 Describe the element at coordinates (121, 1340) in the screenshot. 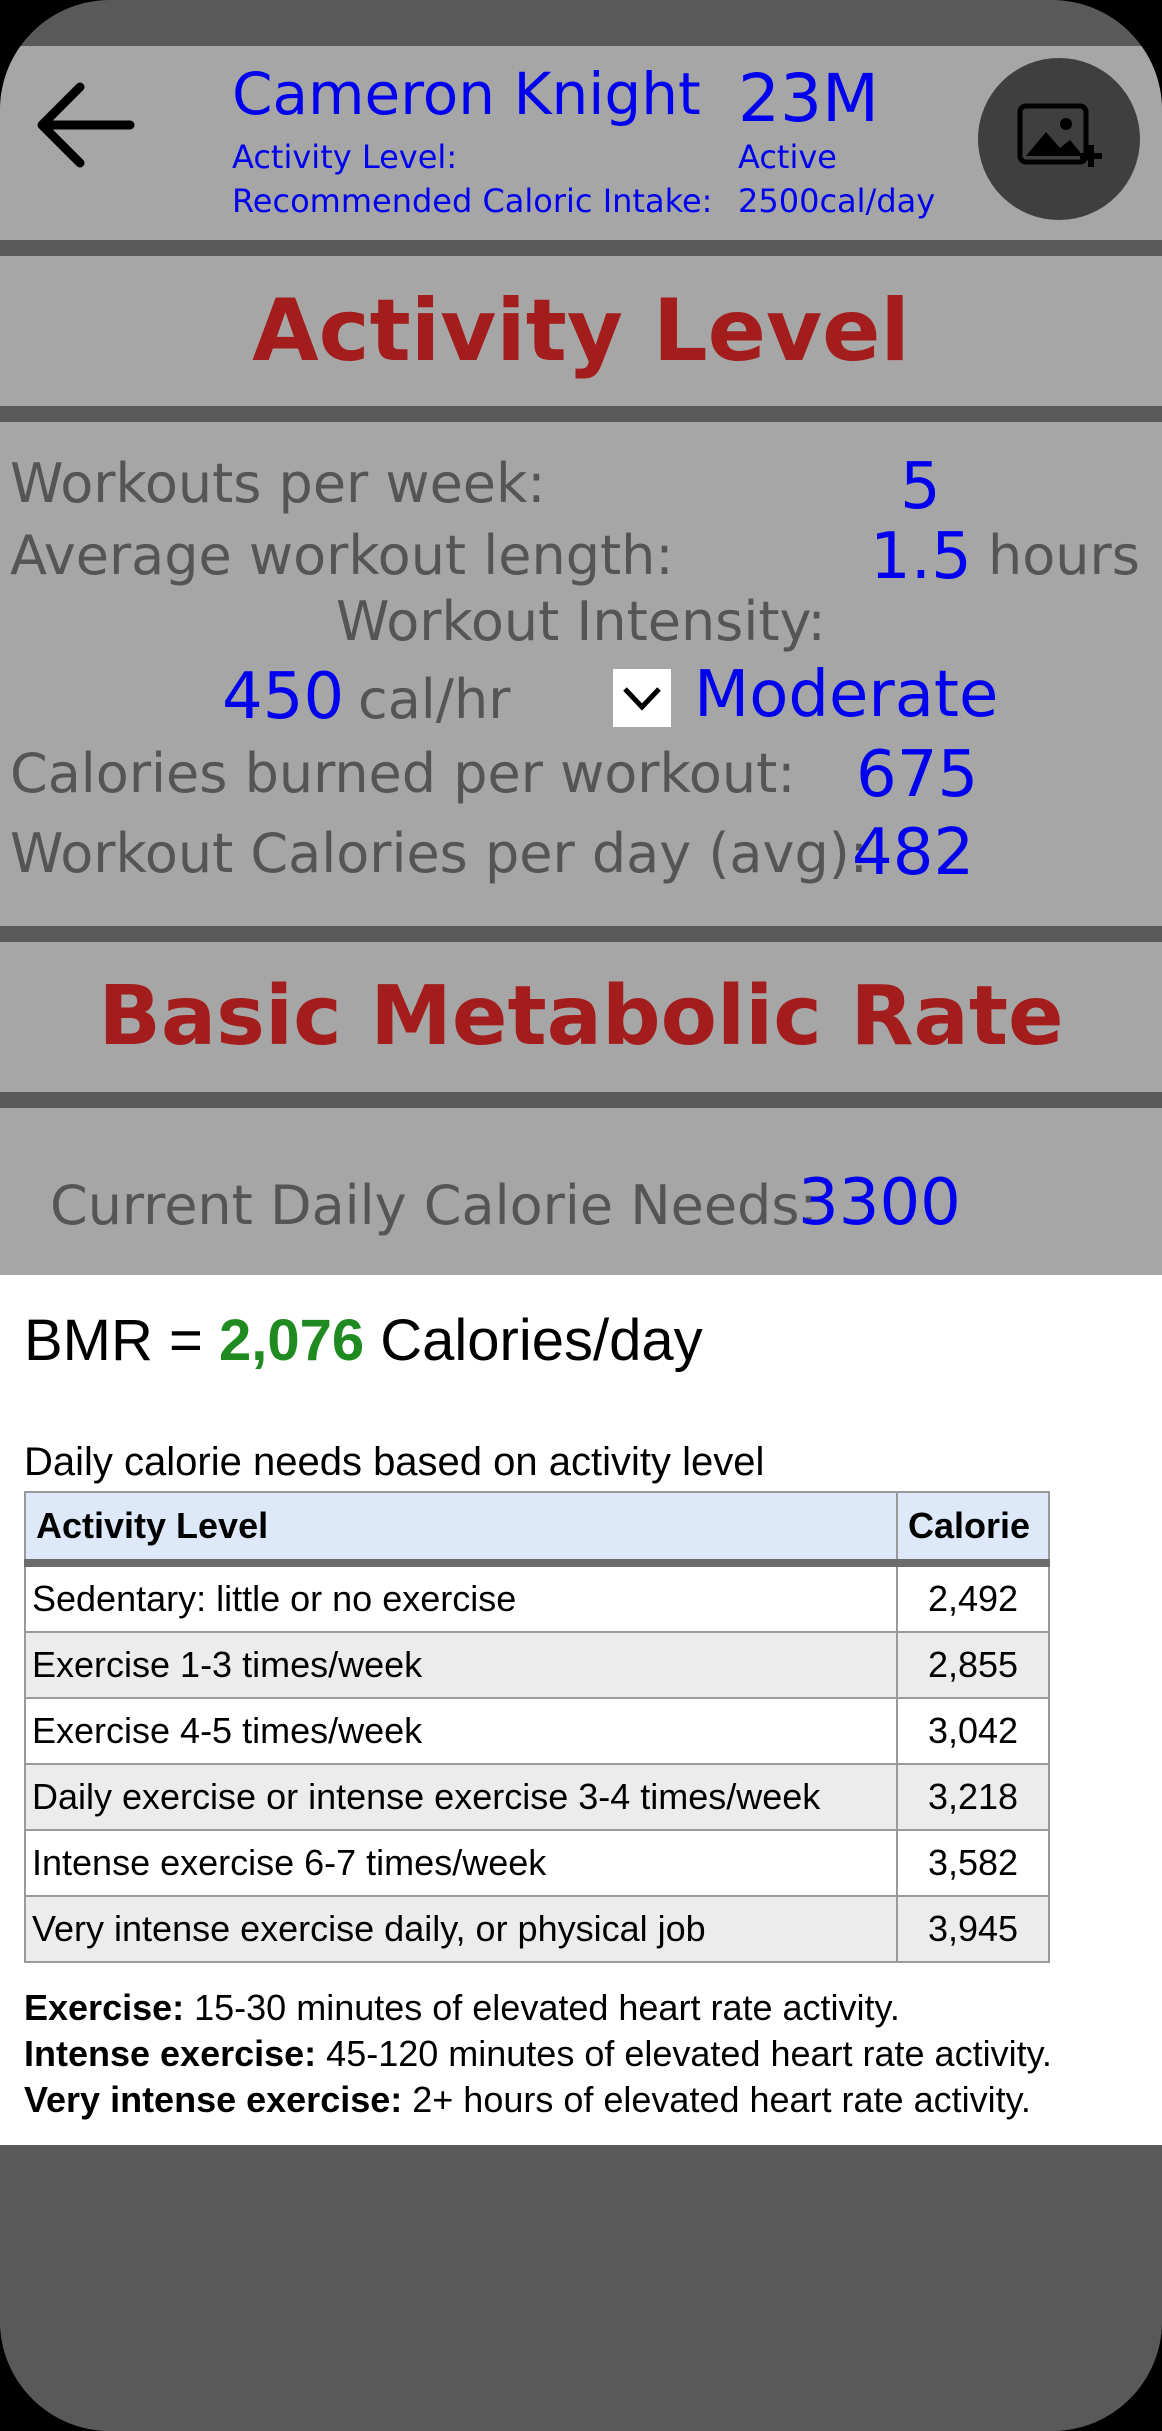

I see `bmr-prefix: BMR =` at that location.